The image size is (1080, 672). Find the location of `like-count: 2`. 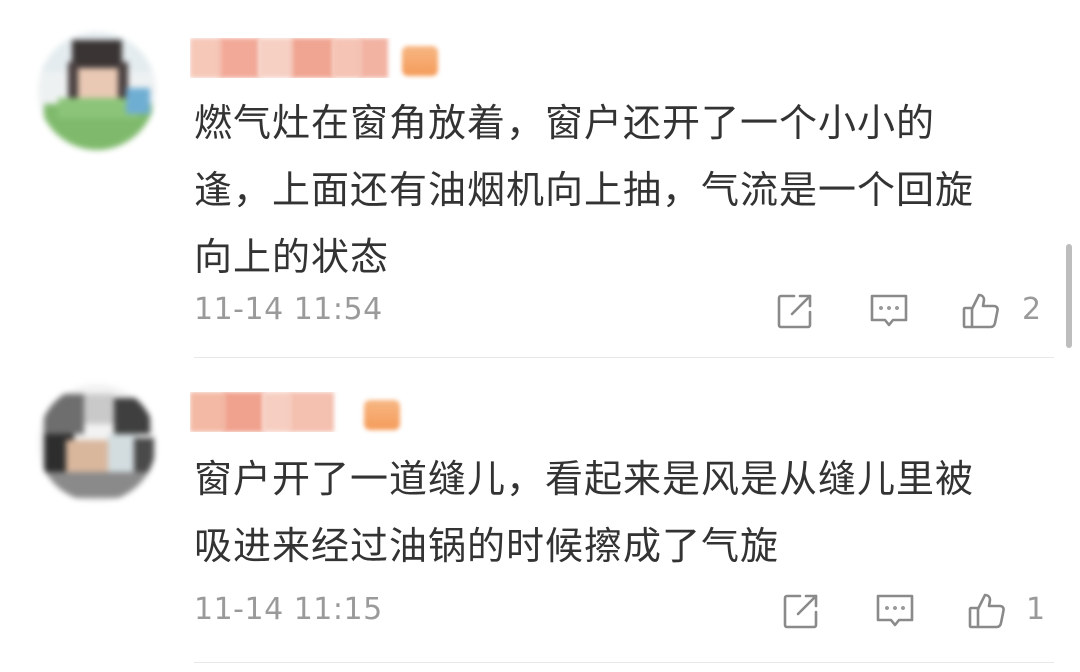

like-count: 2 is located at coordinates (1032, 309).